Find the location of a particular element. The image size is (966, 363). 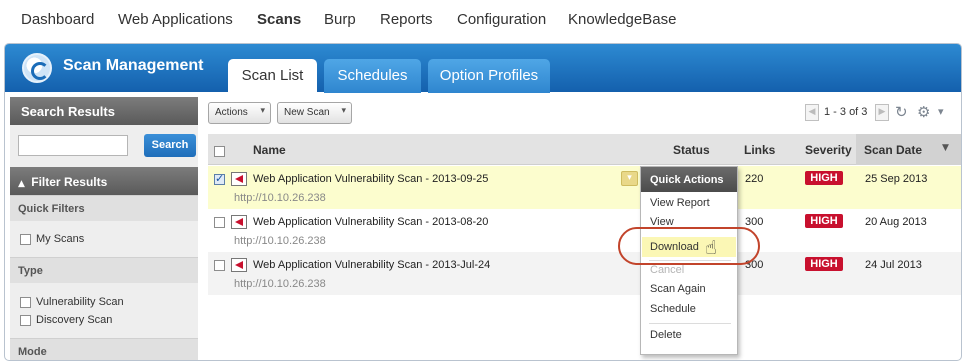

app-title: Scan Management is located at coordinates (133, 65).